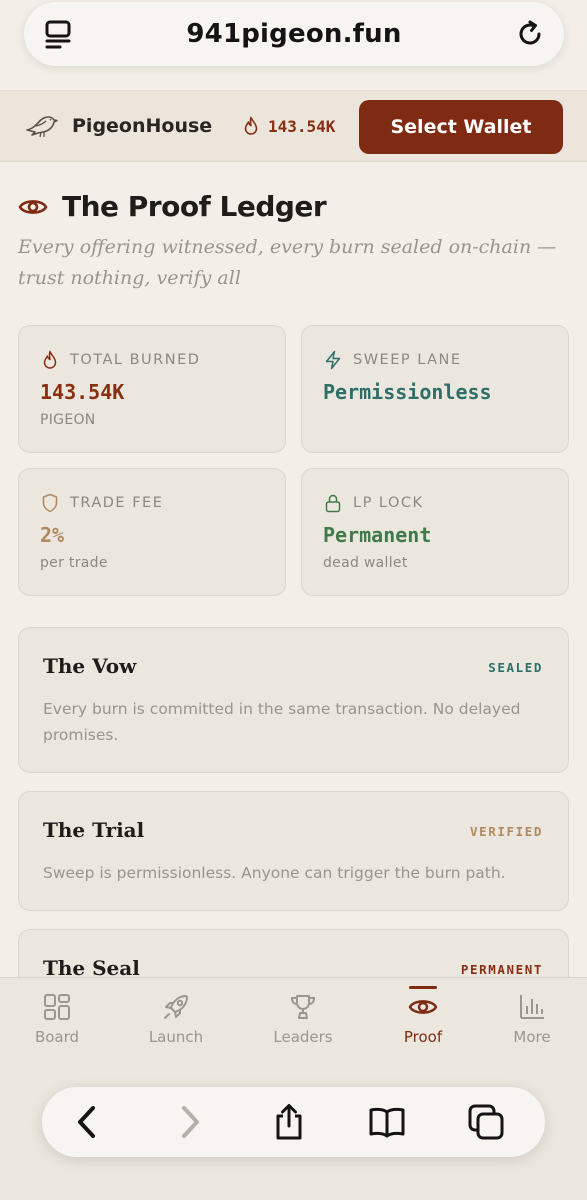 This screenshot has width=587, height=1200. What do you see at coordinates (74, 563) in the screenshot?
I see `stat-sub: per trade` at bounding box center [74, 563].